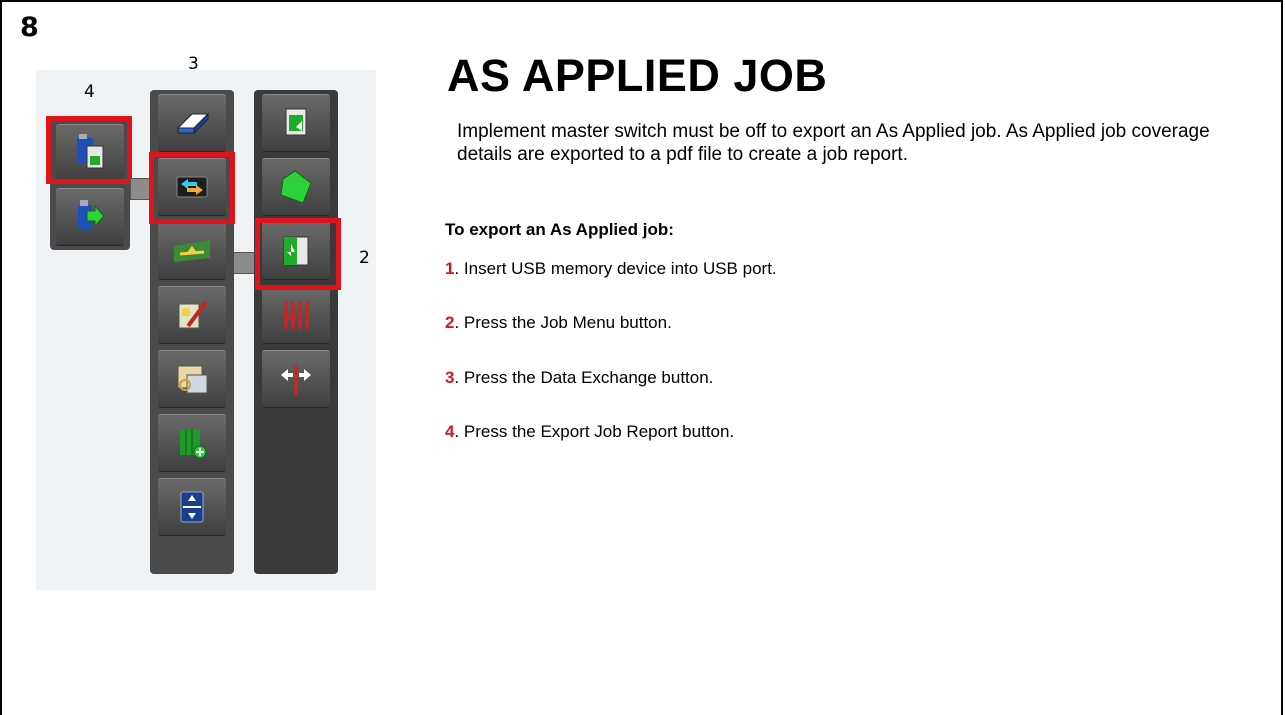 The width and height of the screenshot is (1285, 715). What do you see at coordinates (91, 214) in the screenshot?
I see `usb-export-icon` at bounding box center [91, 214].